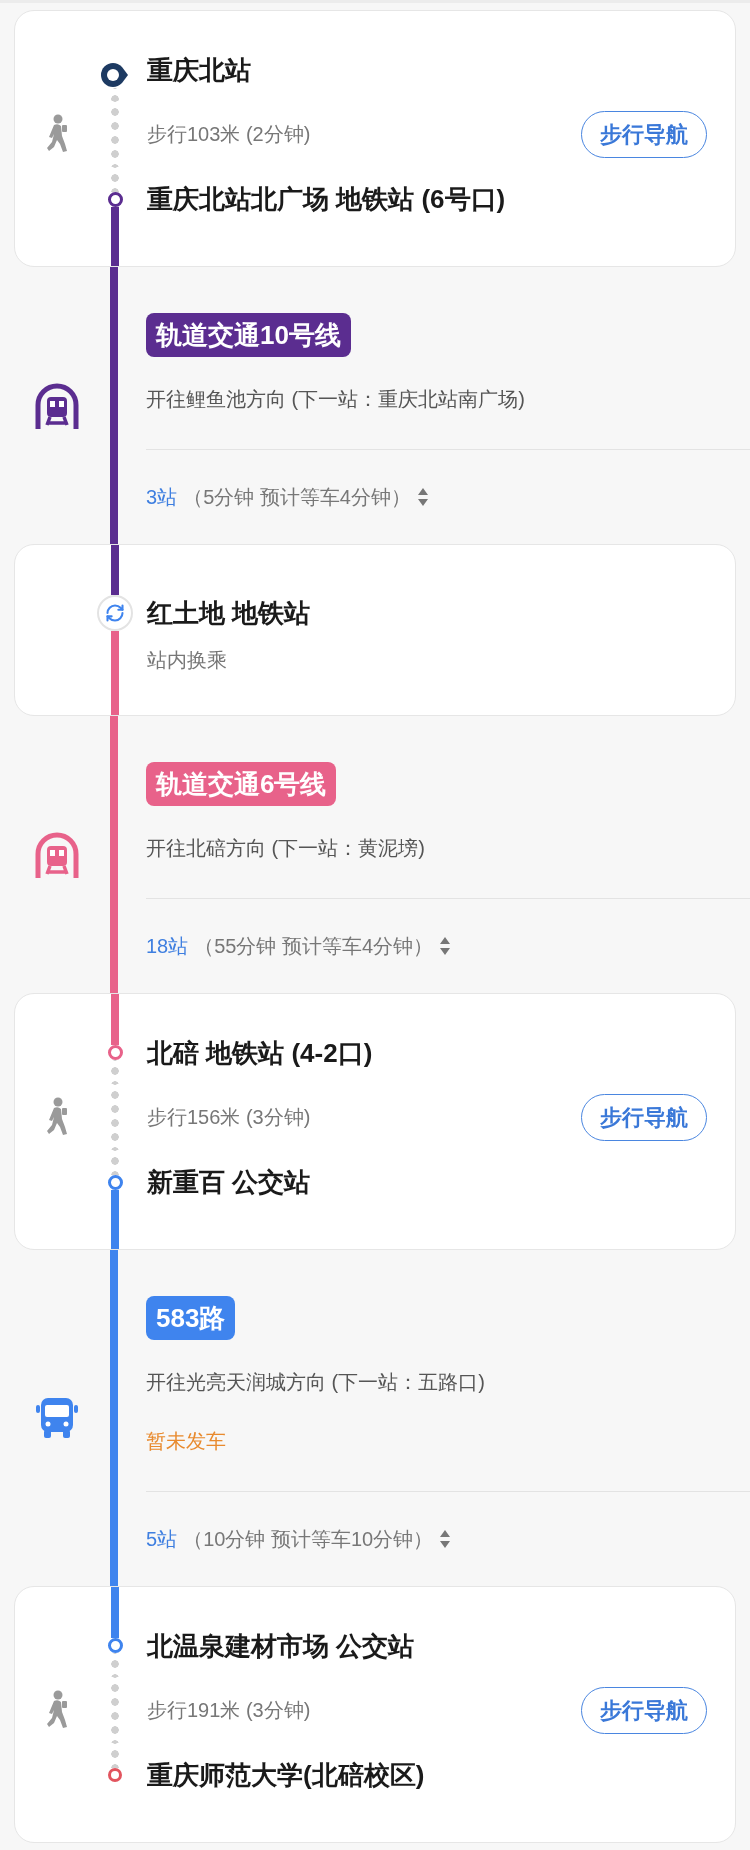  What do you see at coordinates (199, 70) in the screenshot?
I see `station-name: 重庆北站` at bounding box center [199, 70].